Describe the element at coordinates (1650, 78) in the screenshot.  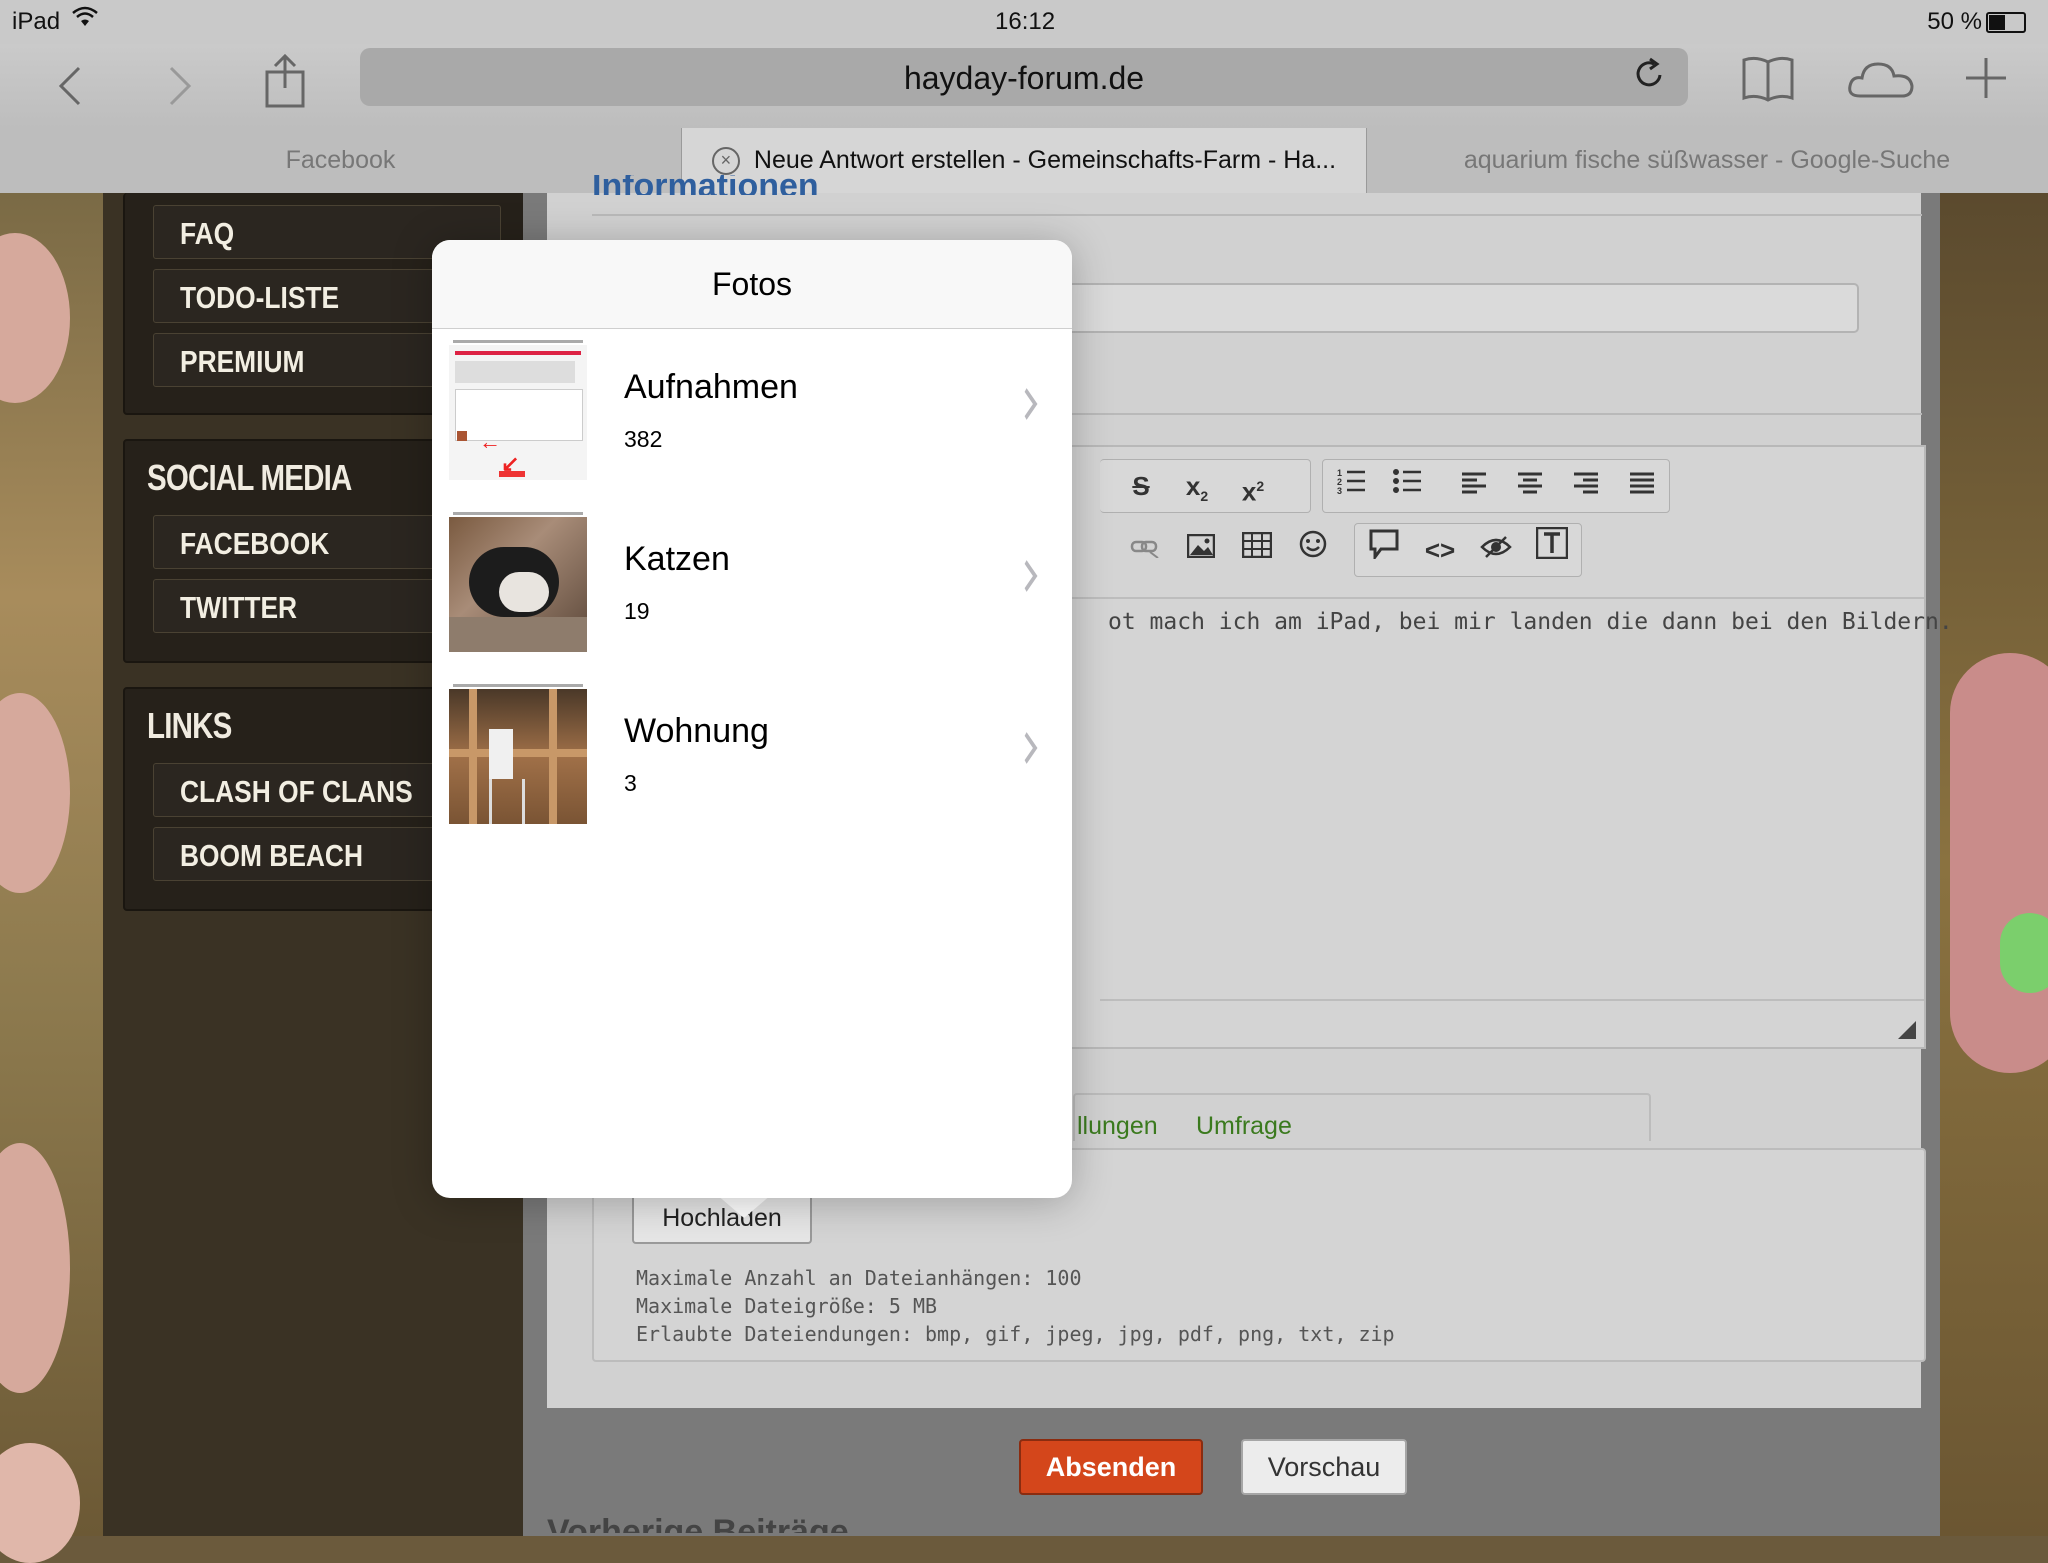
I see `reload-icon` at that location.